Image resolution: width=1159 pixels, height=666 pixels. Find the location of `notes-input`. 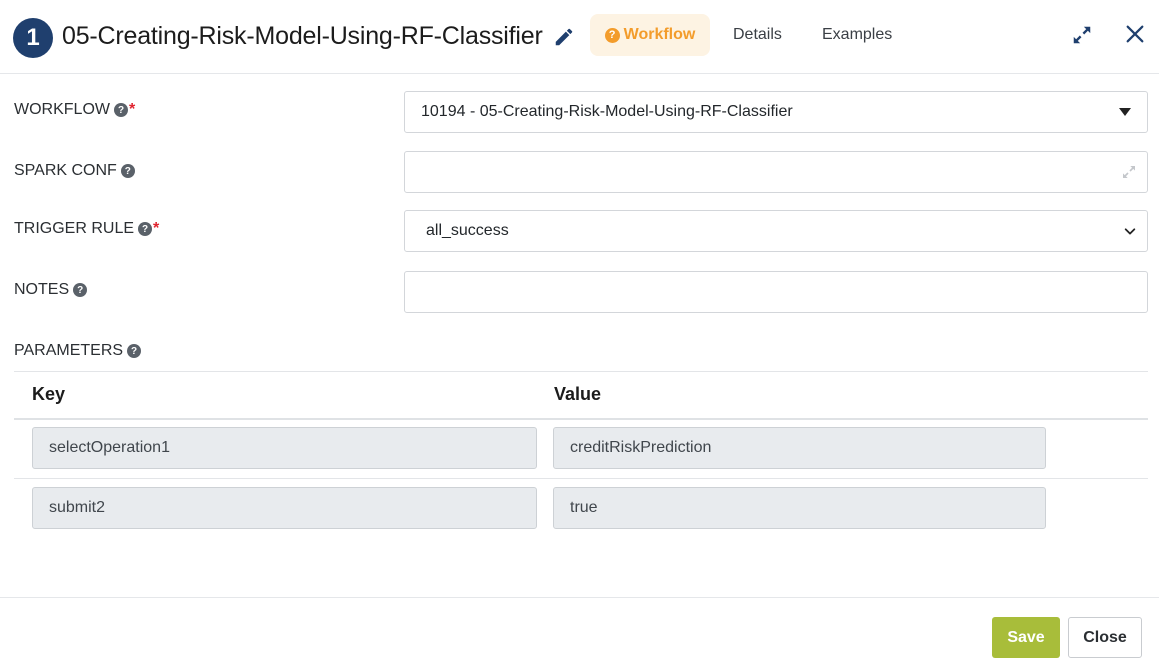

notes-input is located at coordinates (776, 292).